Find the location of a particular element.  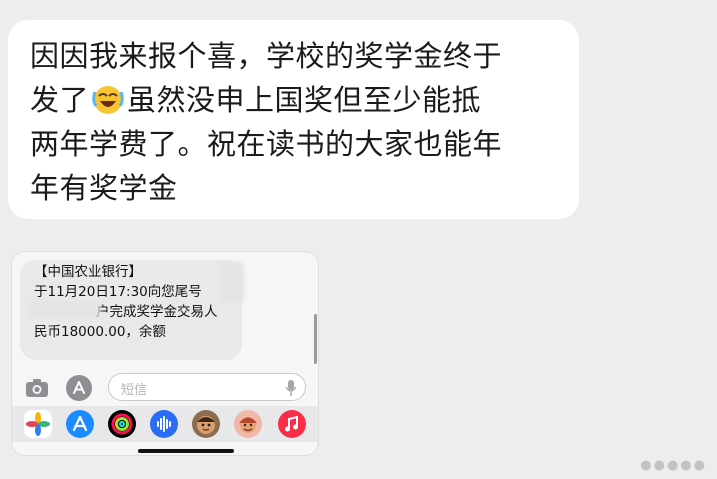

more-options-icon: ●●●●● is located at coordinates (673, 465).